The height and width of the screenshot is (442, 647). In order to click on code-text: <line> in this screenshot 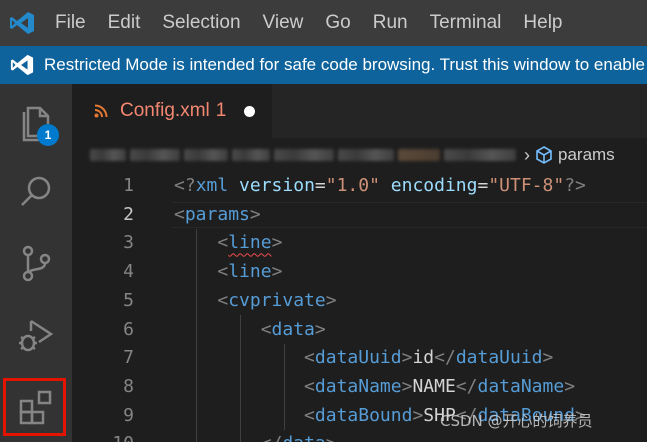, I will do `click(228, 272)`.